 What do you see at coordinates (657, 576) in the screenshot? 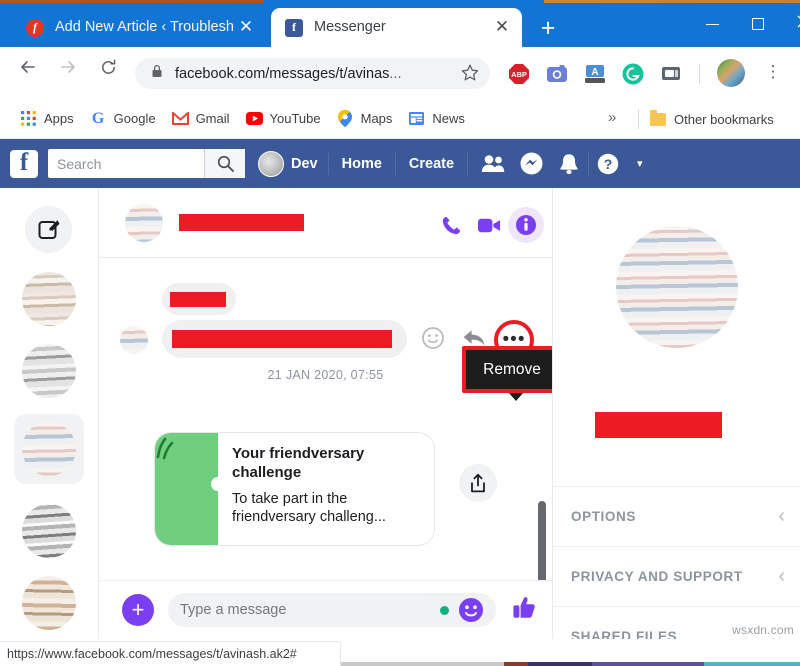
I see `info-section-label: PRIVACY AND SUPPORT` at bounding box center [657, 576].